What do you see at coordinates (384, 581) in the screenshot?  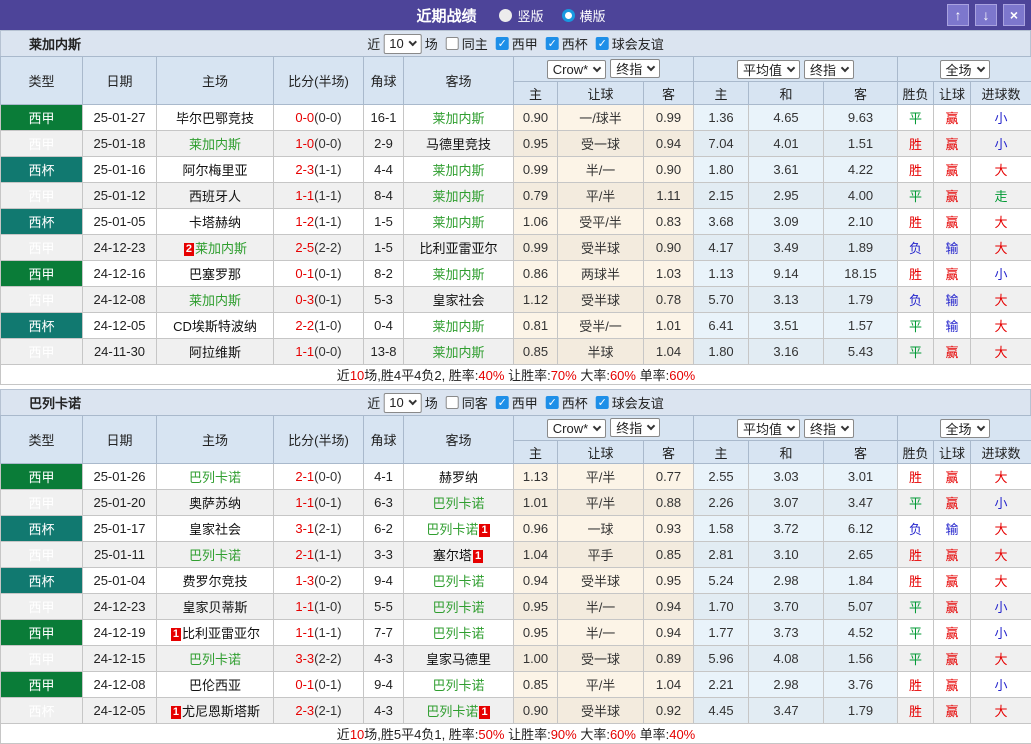 I see `corner-cell: 9-4` at bounding box center [384, 581].